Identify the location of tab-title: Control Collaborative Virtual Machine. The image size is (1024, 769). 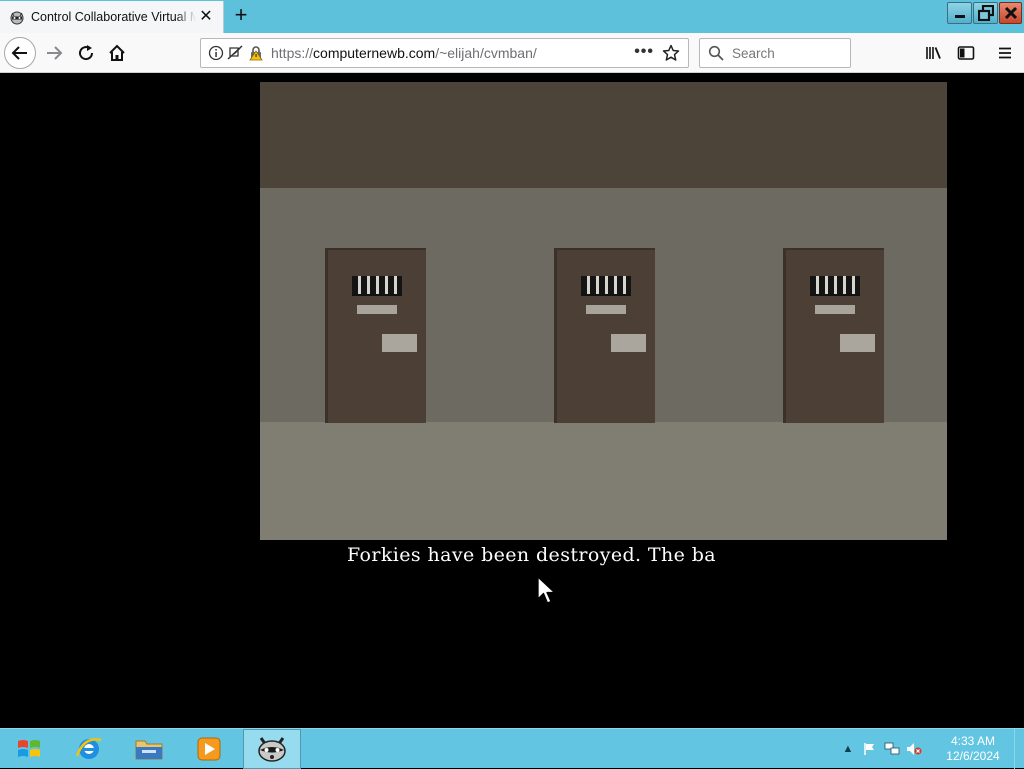
(113, 17).